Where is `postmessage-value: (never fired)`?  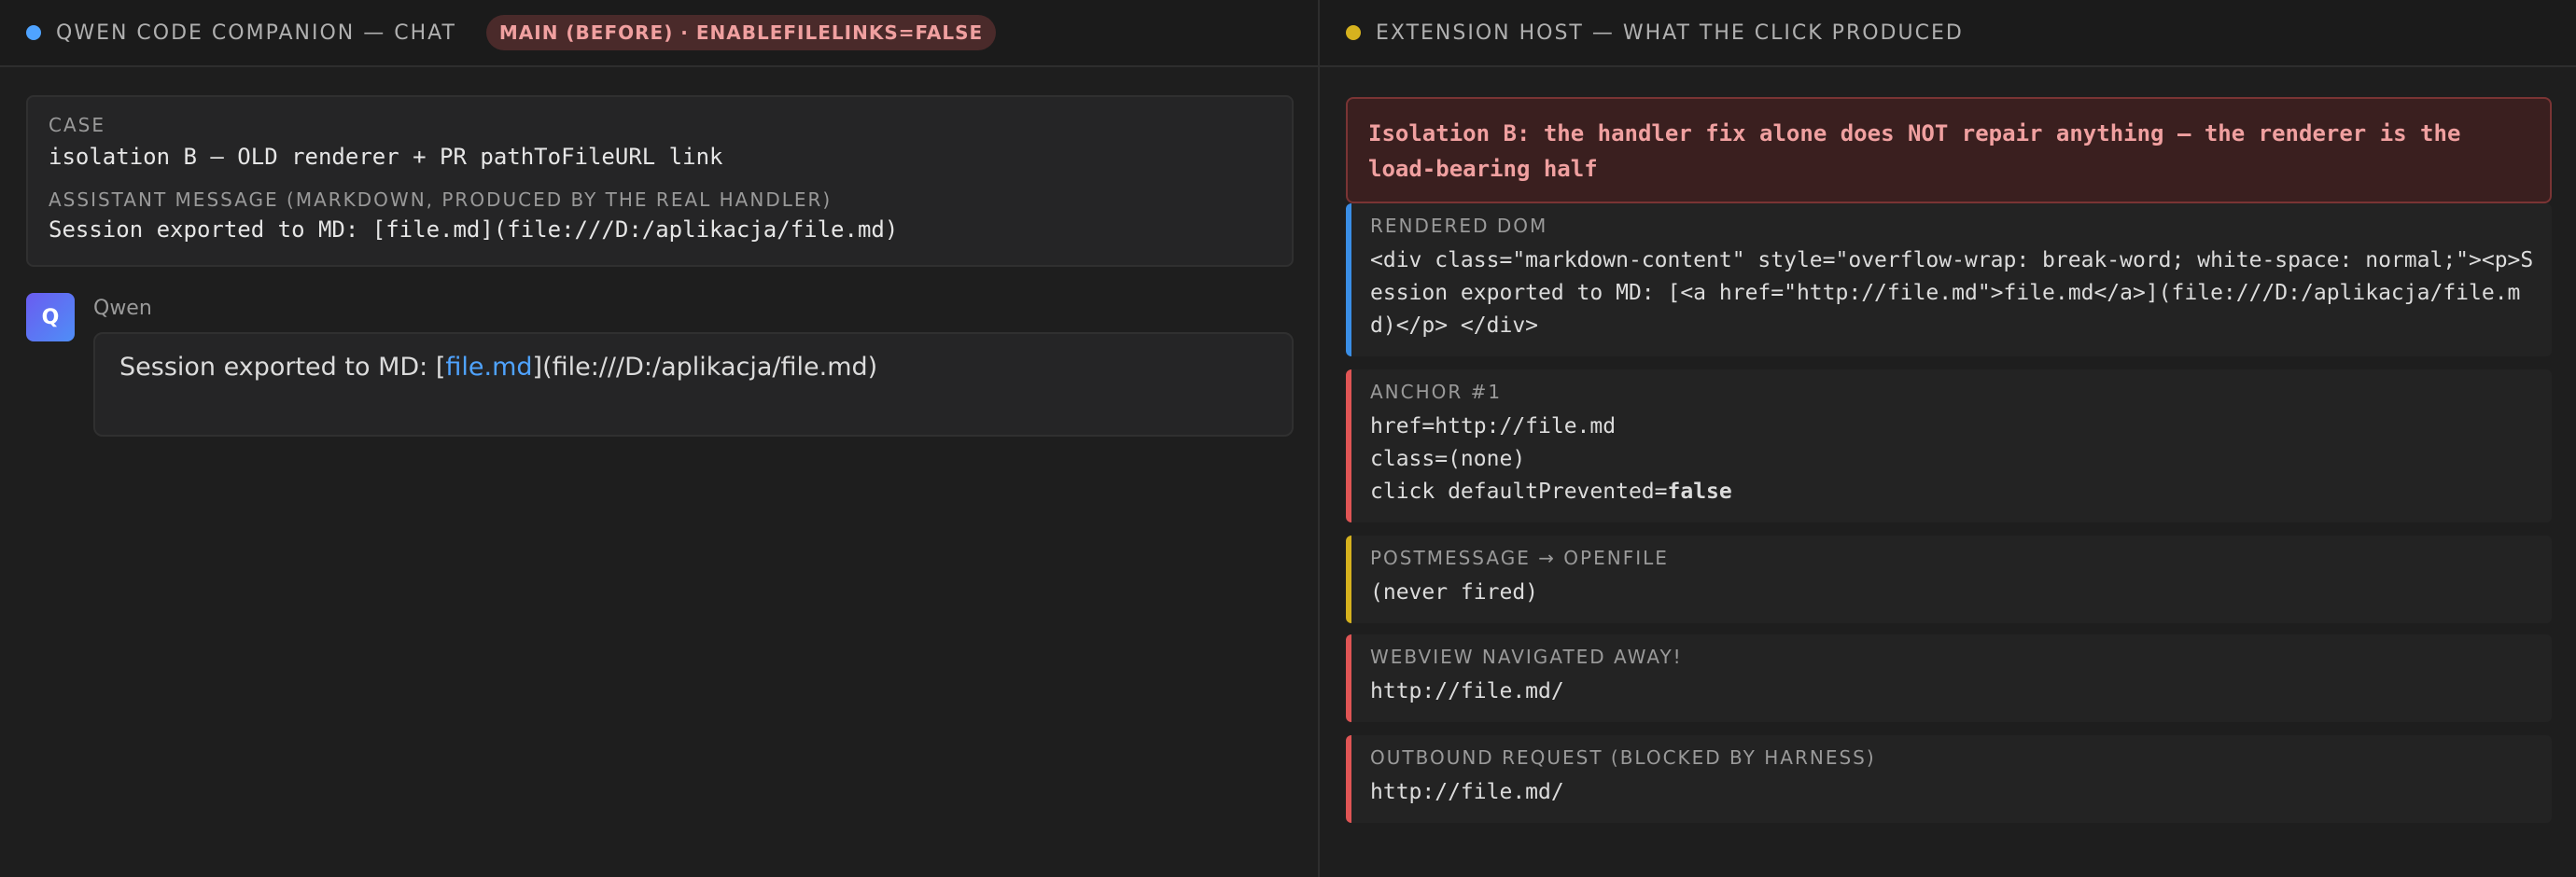
postmessage-value: (never fired) is located at coordinates (1454, 592).